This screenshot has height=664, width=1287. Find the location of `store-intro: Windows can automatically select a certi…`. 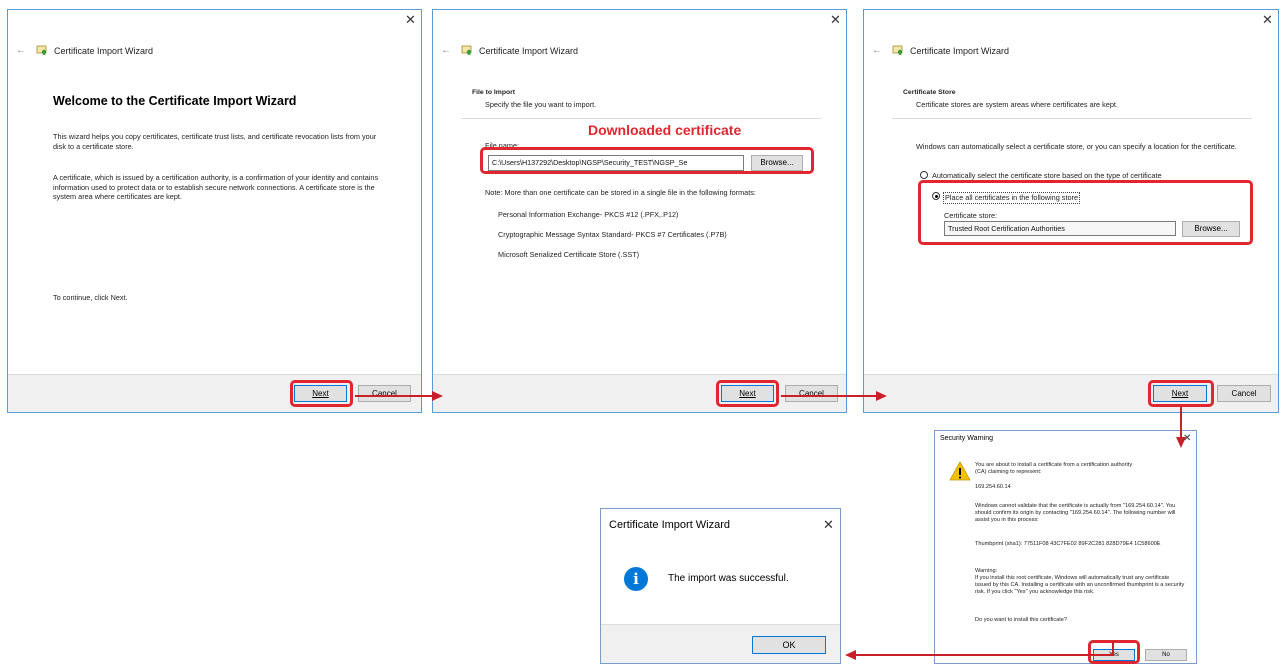

store-intro: Windows can automatically select a certi… is located at coordinates (1076, 146).